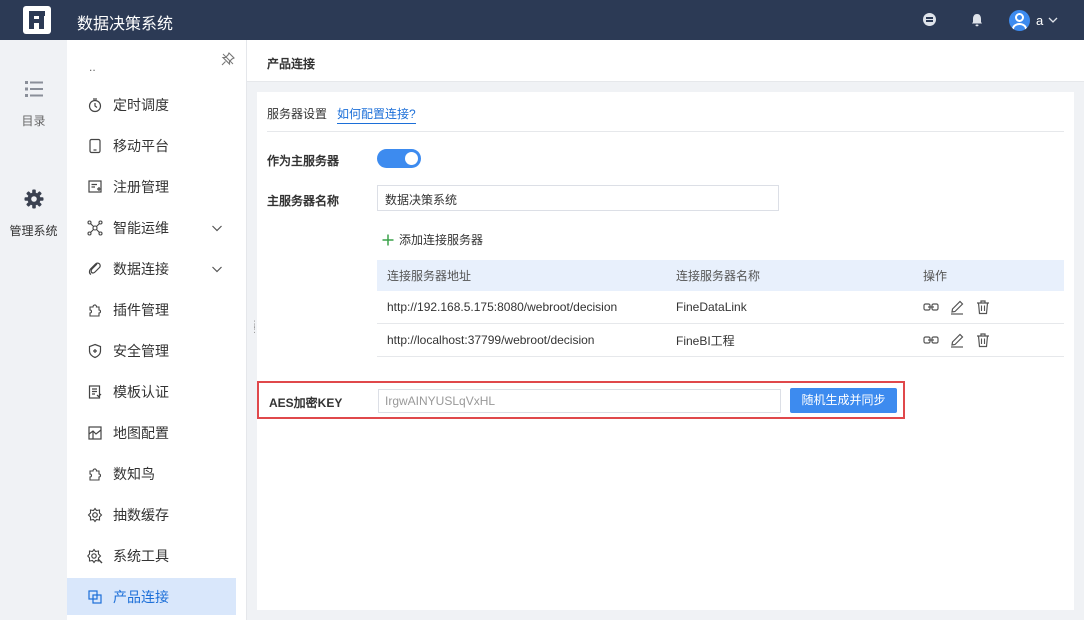 The image size is (1084, 620). Describe the element at coordinates (141, 391) in the screenshot. I see `menu-item-label: 模板认证` at that location.